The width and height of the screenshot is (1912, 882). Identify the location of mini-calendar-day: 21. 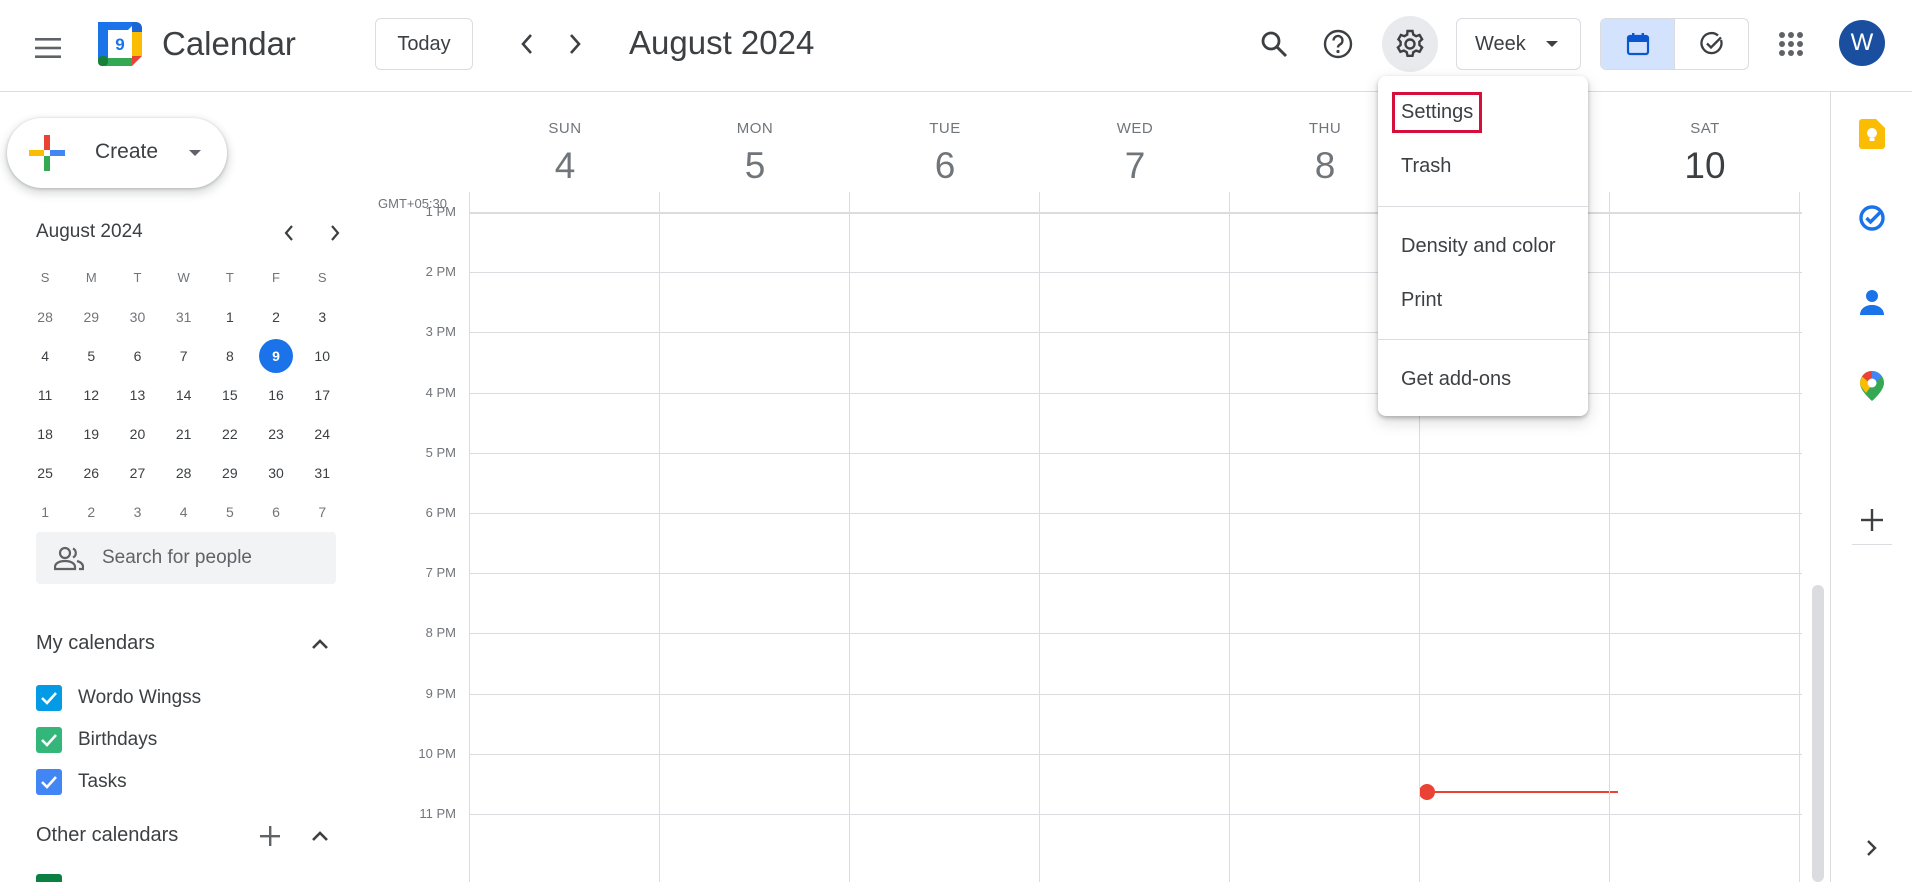
(184, 433).